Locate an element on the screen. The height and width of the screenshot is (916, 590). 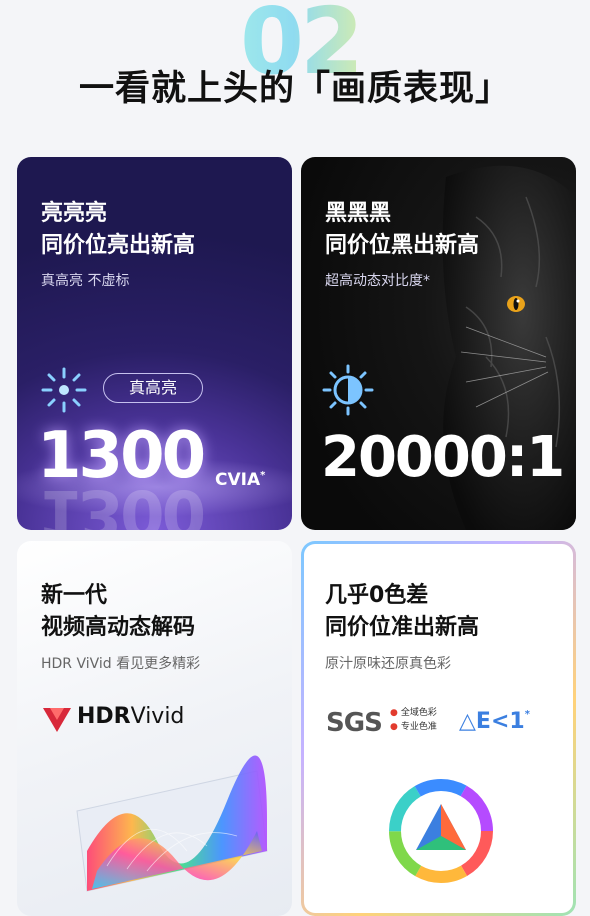
color-ring-icon is located at coordinates (441, 831).